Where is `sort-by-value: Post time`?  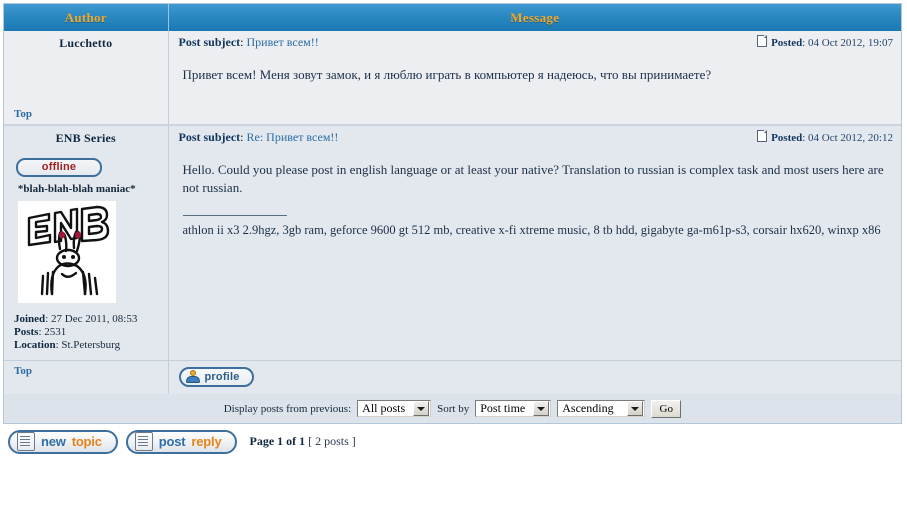
sort-by-value: Post time is located at coordinates (503, 408).